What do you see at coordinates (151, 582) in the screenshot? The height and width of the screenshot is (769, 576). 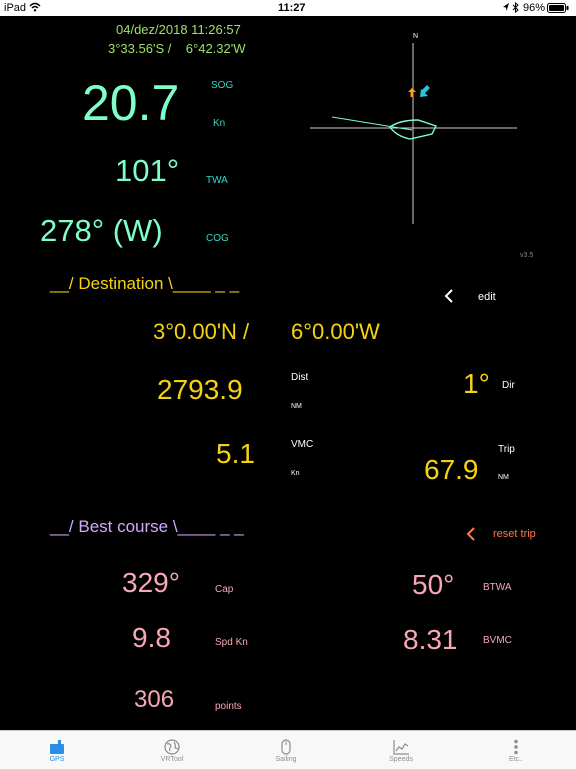 I see `cap-value: 329°` at bounding box center [151, 582].